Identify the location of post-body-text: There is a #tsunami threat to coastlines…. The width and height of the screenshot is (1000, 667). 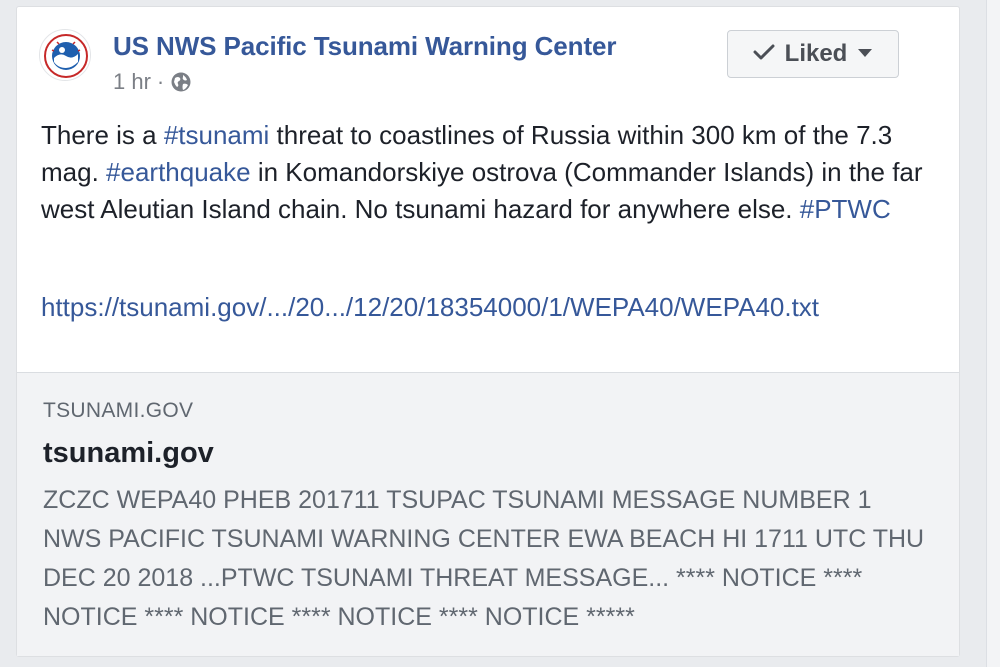
(491, 172).